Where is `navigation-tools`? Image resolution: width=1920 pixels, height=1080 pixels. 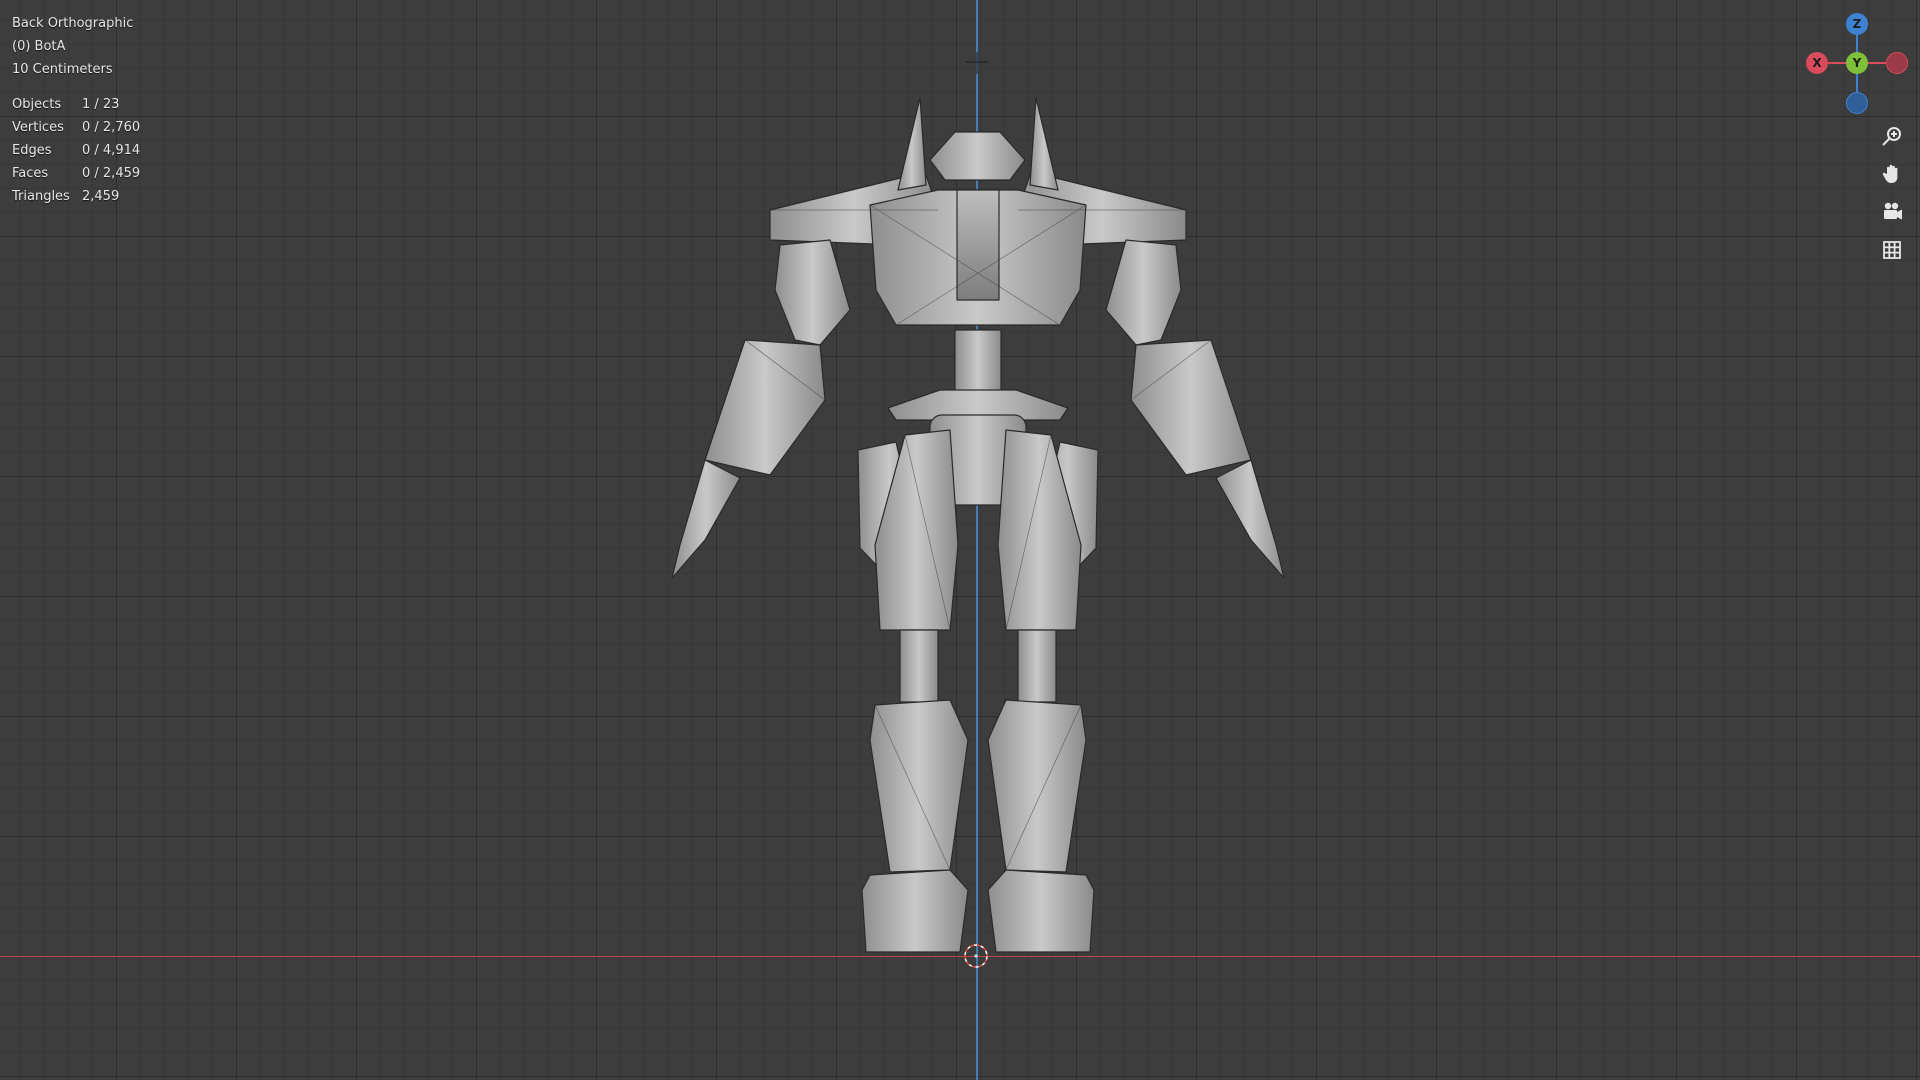
navigation-tools is located at coordinates (1892, 194).